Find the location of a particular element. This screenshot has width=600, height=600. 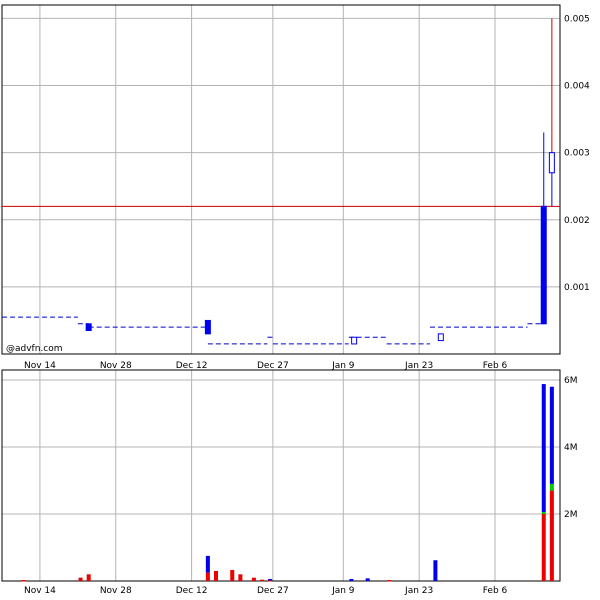

volume-y-tick-label: 6M is located at coordinates (571, 381).